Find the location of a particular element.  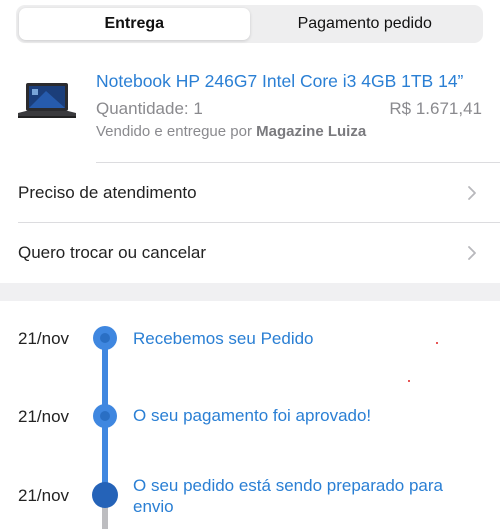

tab-switcher: Entrega Pagamento pedido is located at coordinates (249, 24).